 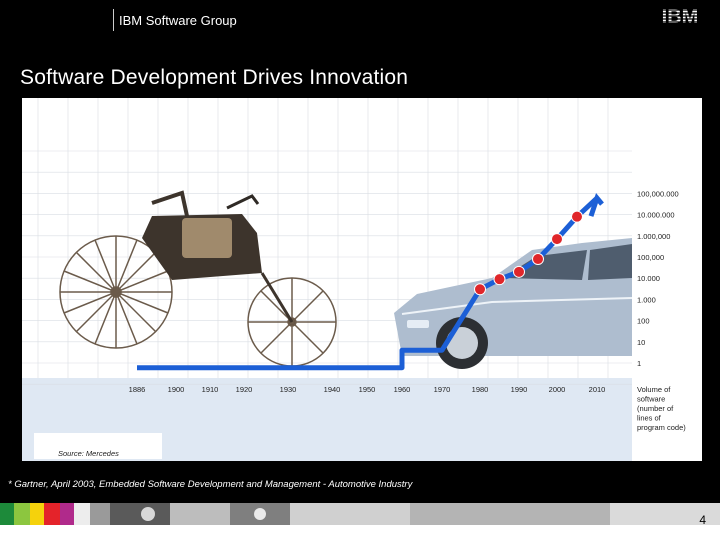 What do you see at coordinates (402, 389) in the screenshot?
I see `x-tick-label: 1960` at bounding box center [402, 389].